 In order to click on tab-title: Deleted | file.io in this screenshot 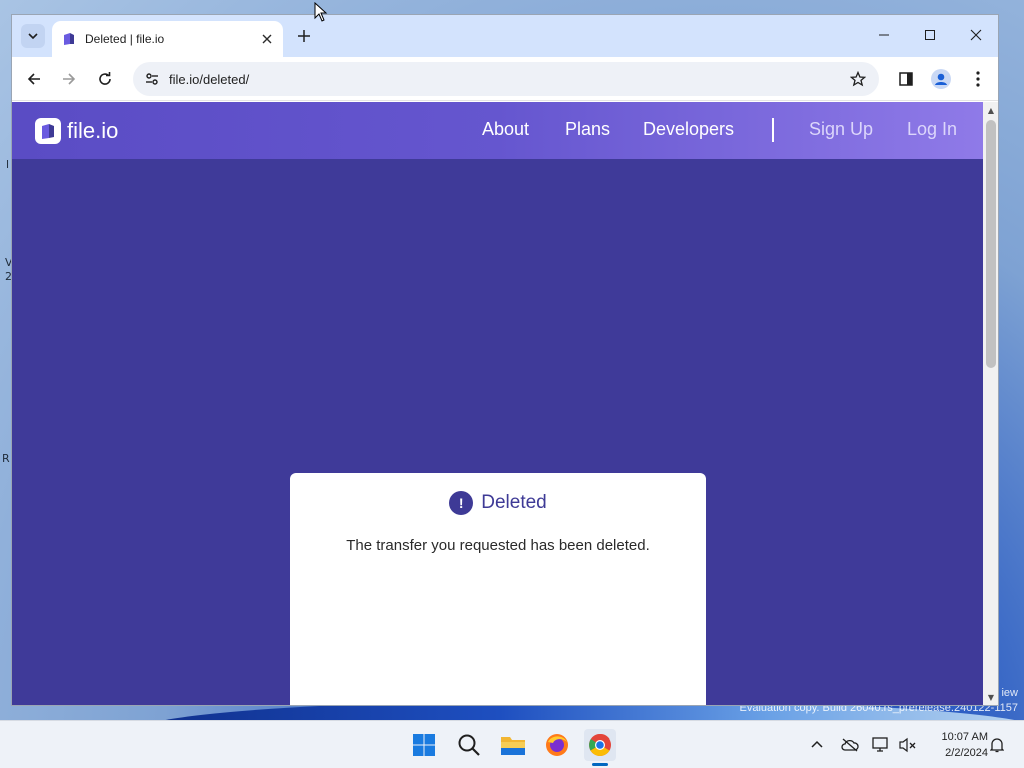, I will do `click(125, 39)`.